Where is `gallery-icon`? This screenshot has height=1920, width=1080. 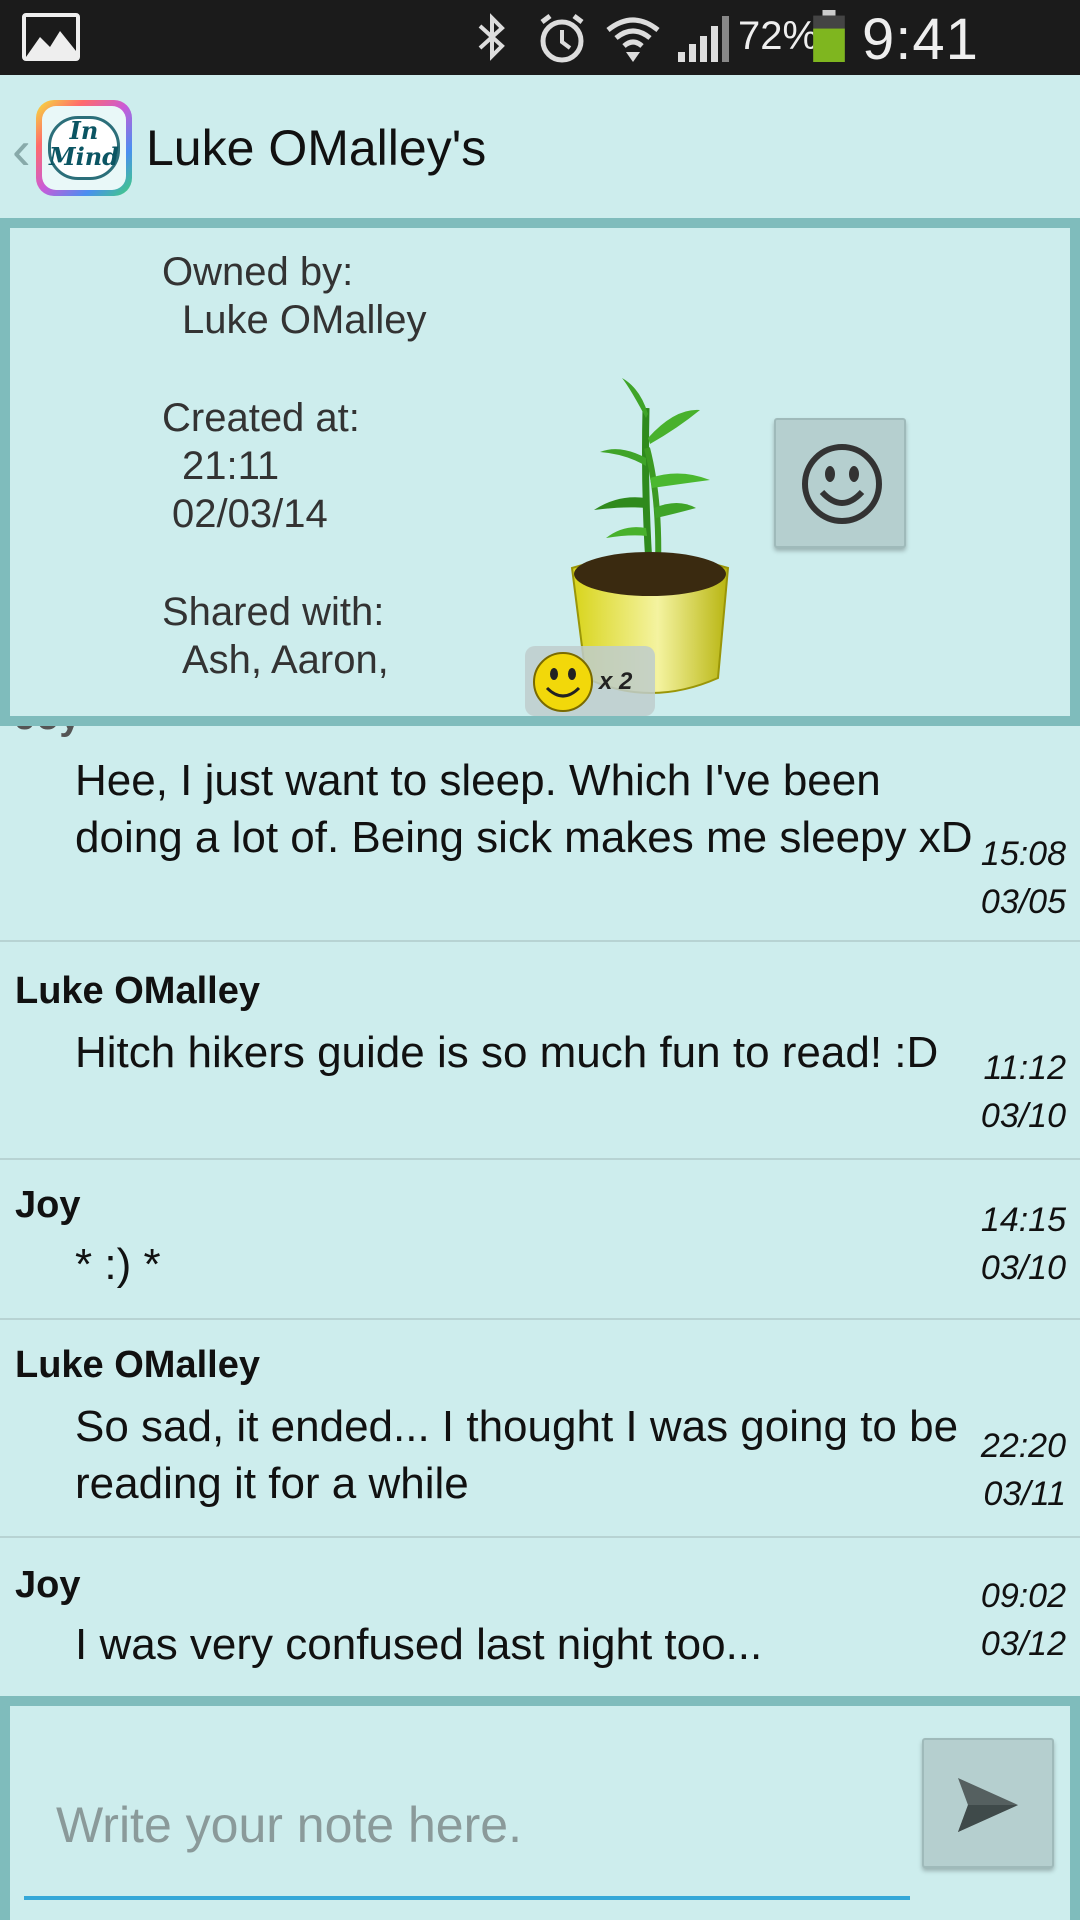 gallery-icon is located at coordinates (51, 37).